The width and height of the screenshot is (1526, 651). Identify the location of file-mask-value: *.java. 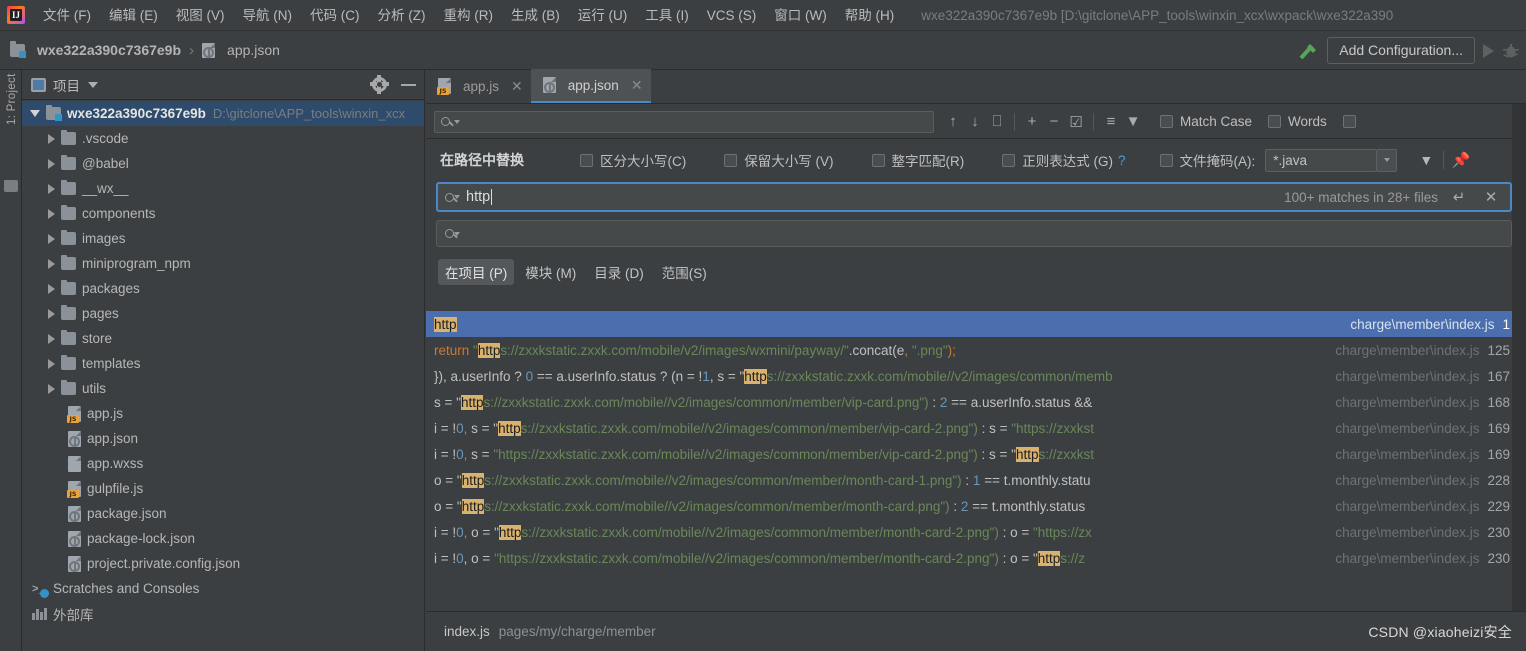
(1321, 160).